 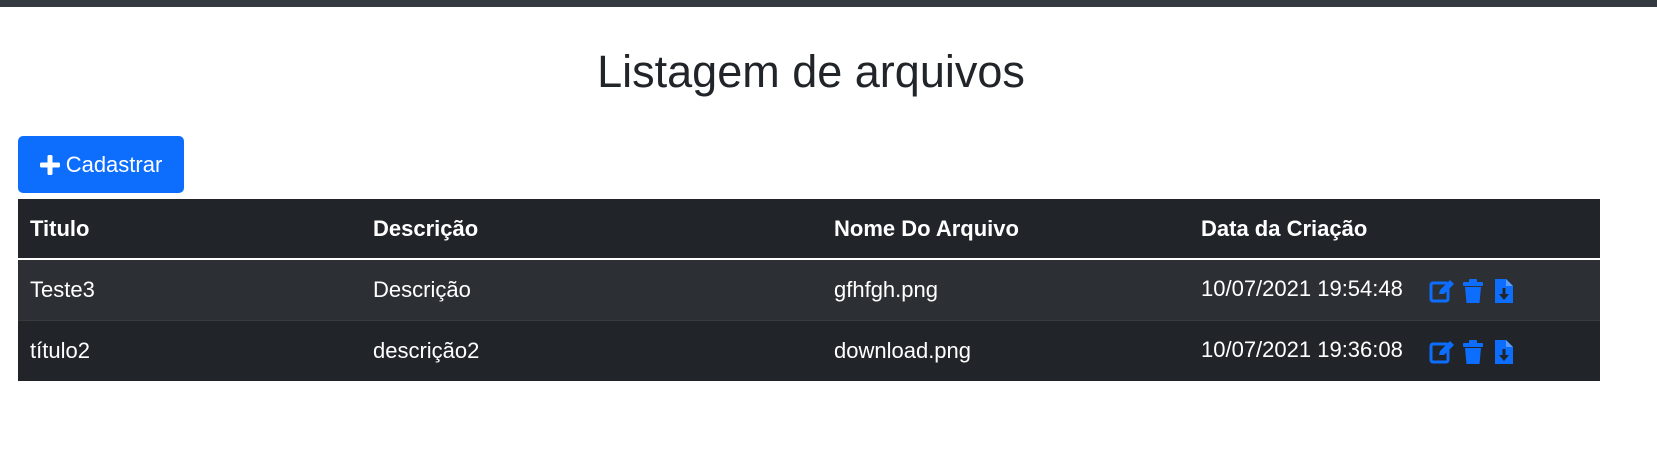 I want to click on cell-arquivo: download.png, so click(x=1005, y=350).